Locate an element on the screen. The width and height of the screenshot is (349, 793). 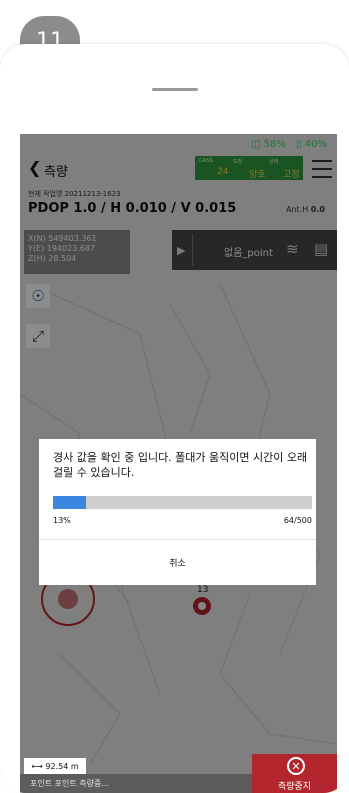
drag-handle is located at coordinates (175, 89).